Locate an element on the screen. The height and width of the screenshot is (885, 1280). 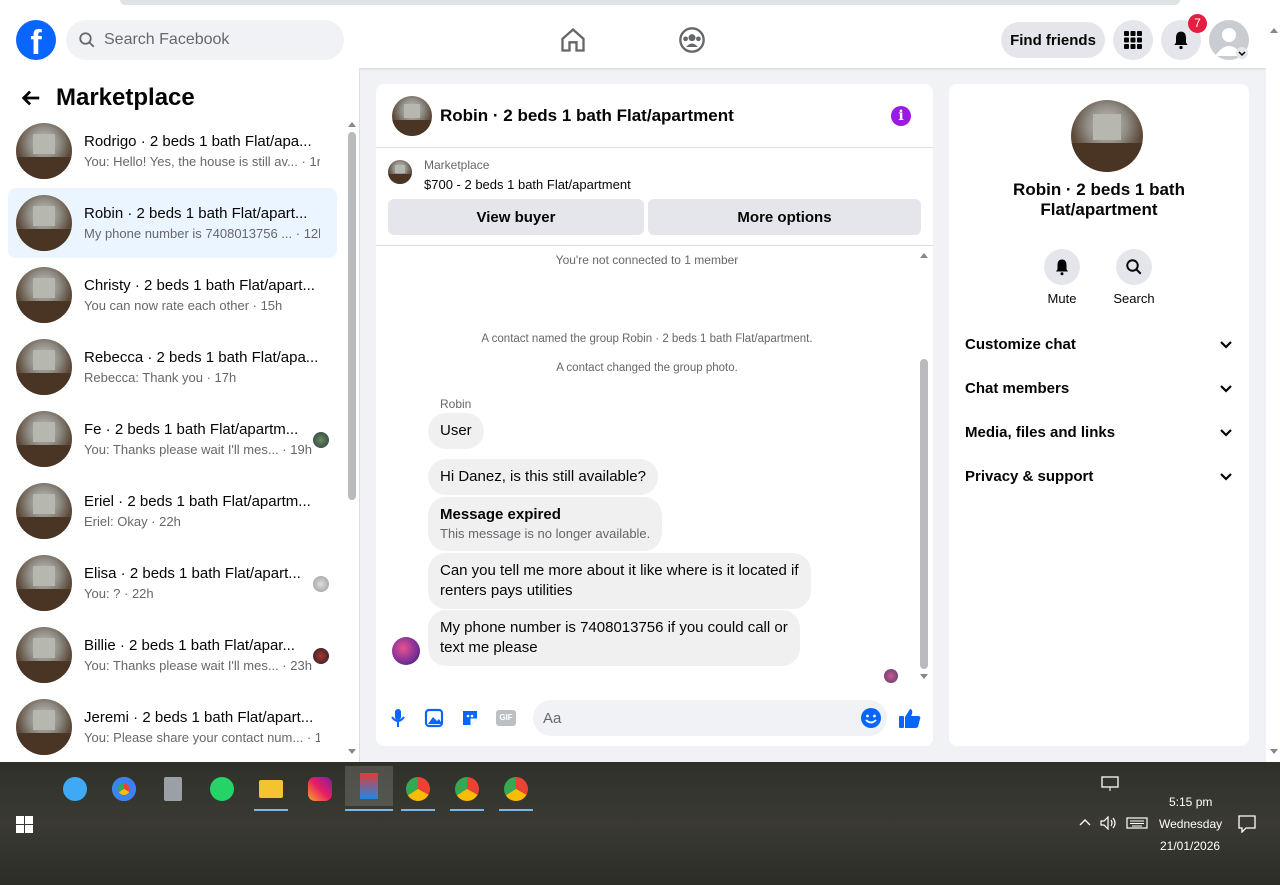
facebook-logo: f is located at coordinates (36, 40).